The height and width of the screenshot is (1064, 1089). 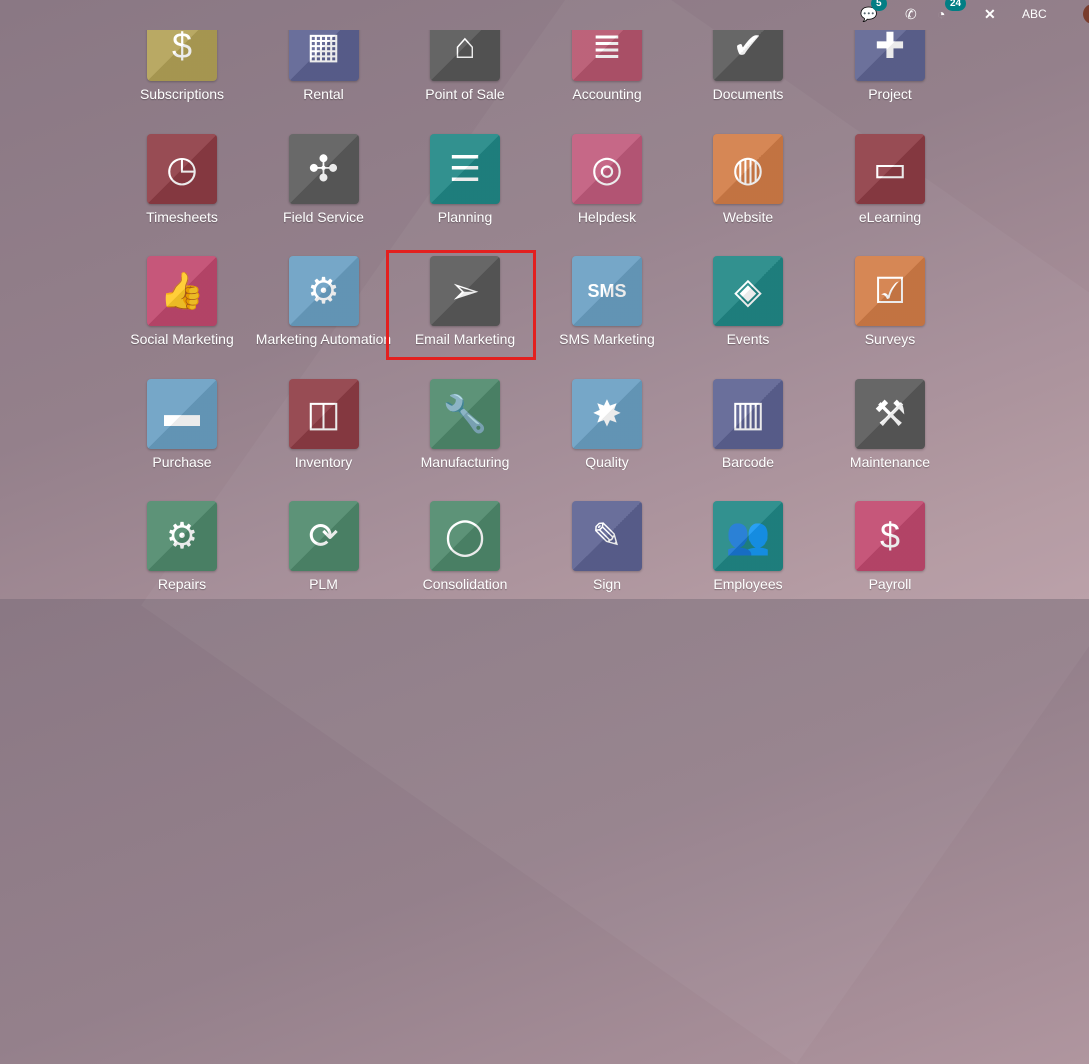 I want to click on app-label: Surveys, so click(x=890, y=339).